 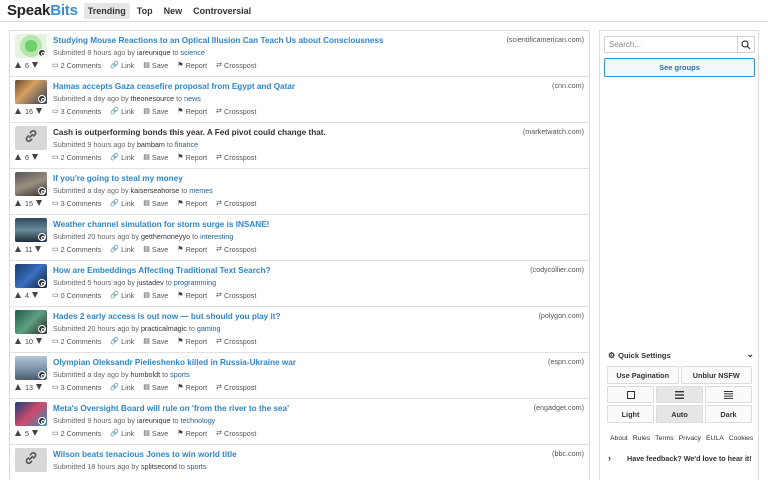 What do you see at coordinates (679, 67) in the screenshot?
I see `see-groups-button: See groups` at bounding box center [679, 67].